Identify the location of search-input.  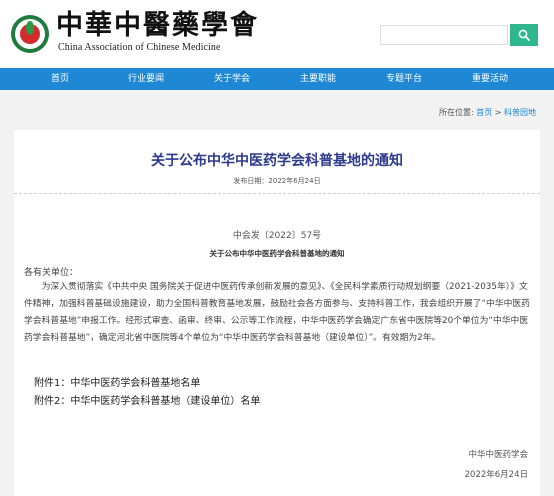
(444, 35).